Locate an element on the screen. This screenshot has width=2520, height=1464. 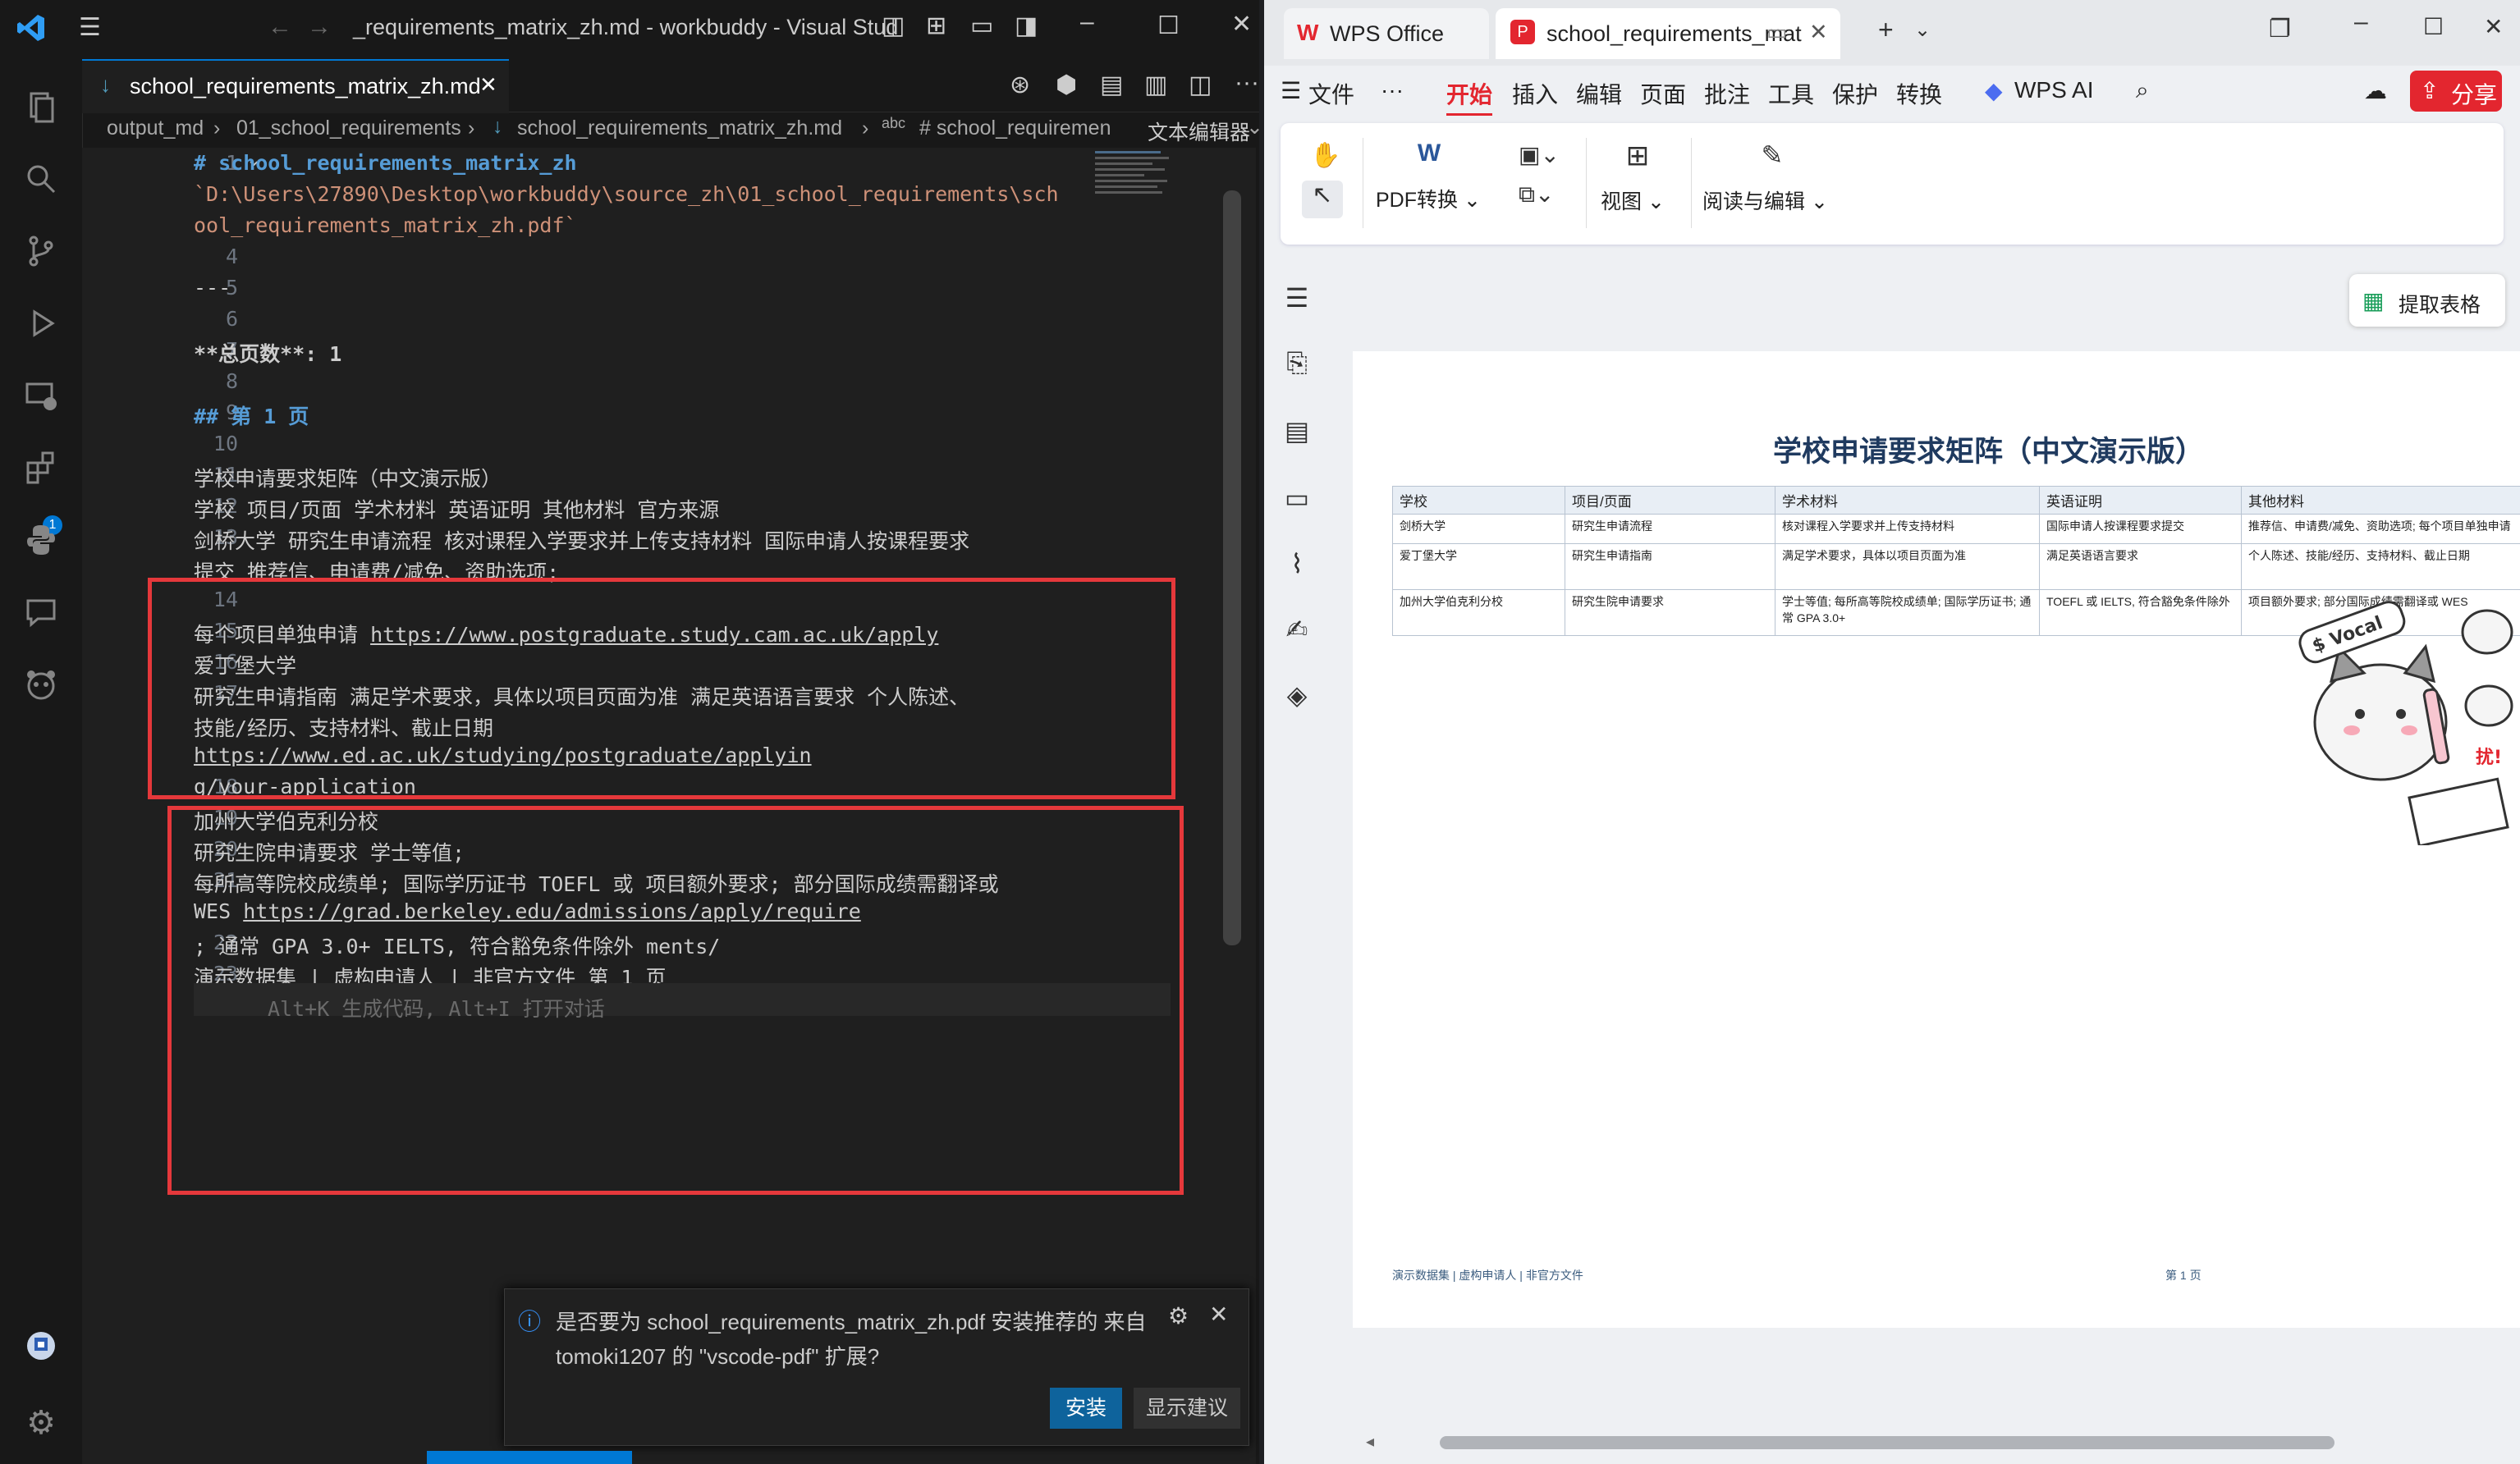
share-icon: ⇪ is located at coordinates (2430, 90).